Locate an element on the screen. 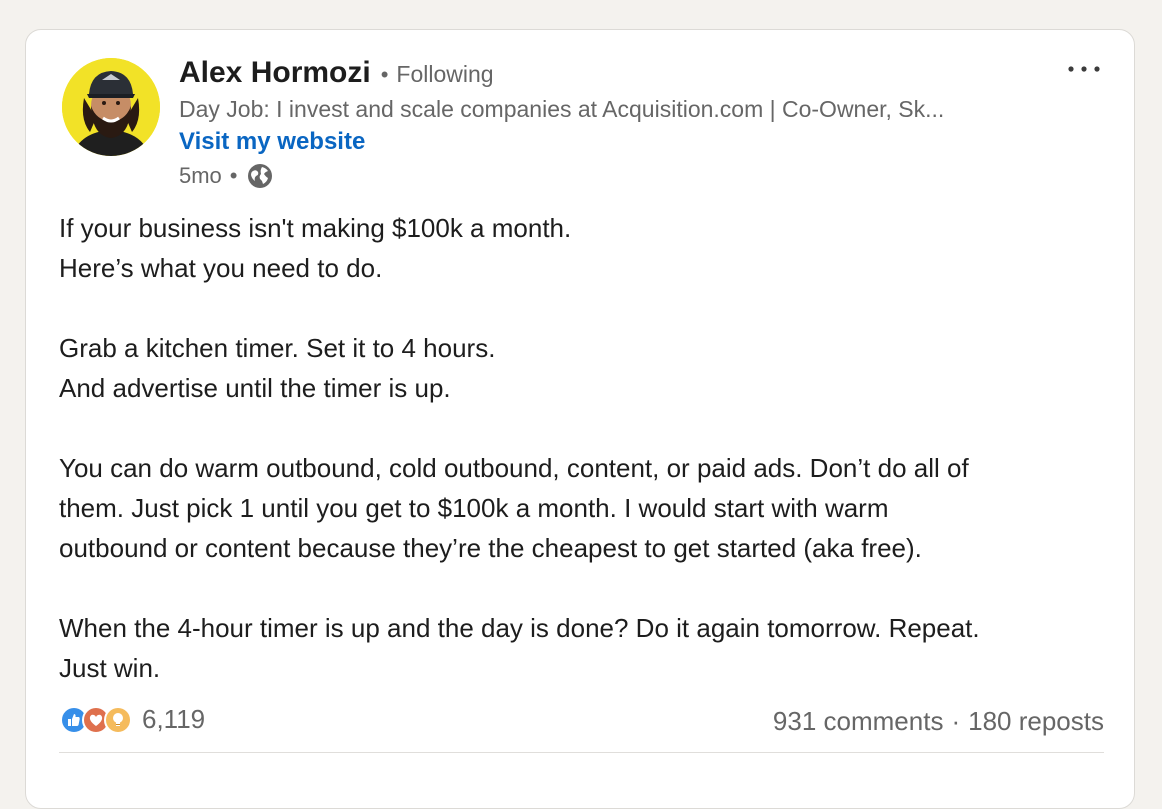 This screenshot has width=1162, height=809. visit-website-link: Visit my website is located at coordinates (272, 142).